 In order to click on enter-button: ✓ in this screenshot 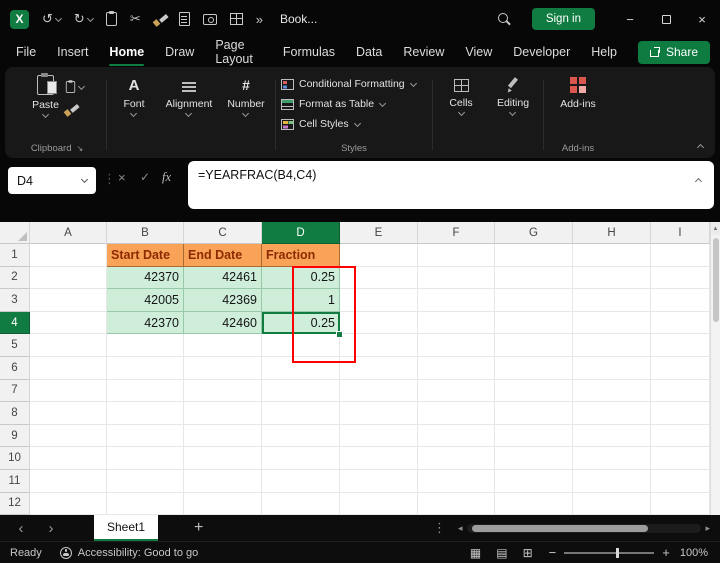, I will do `click(145, 177)`.